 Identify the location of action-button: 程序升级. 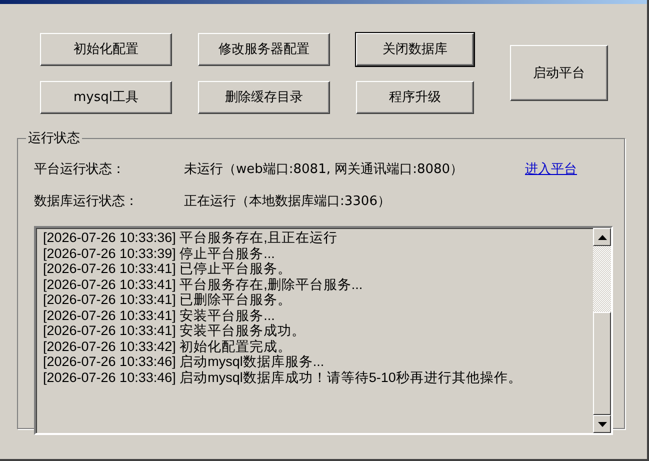
(415, 97).